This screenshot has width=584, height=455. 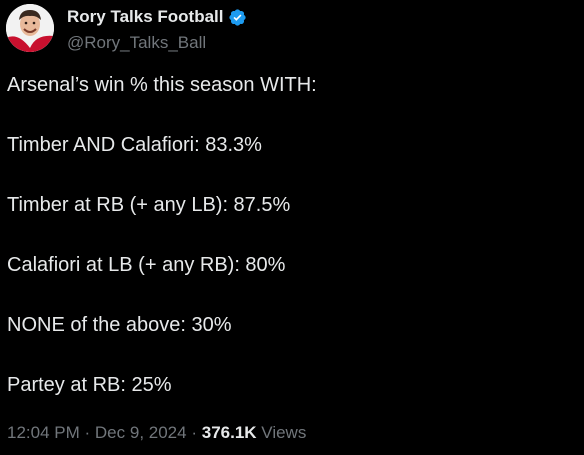 What do you see at coordinates (119, 325) in the screenshot?
I see `tweet-line: NONE of the above: 30%` at bounding box center [119, 325].